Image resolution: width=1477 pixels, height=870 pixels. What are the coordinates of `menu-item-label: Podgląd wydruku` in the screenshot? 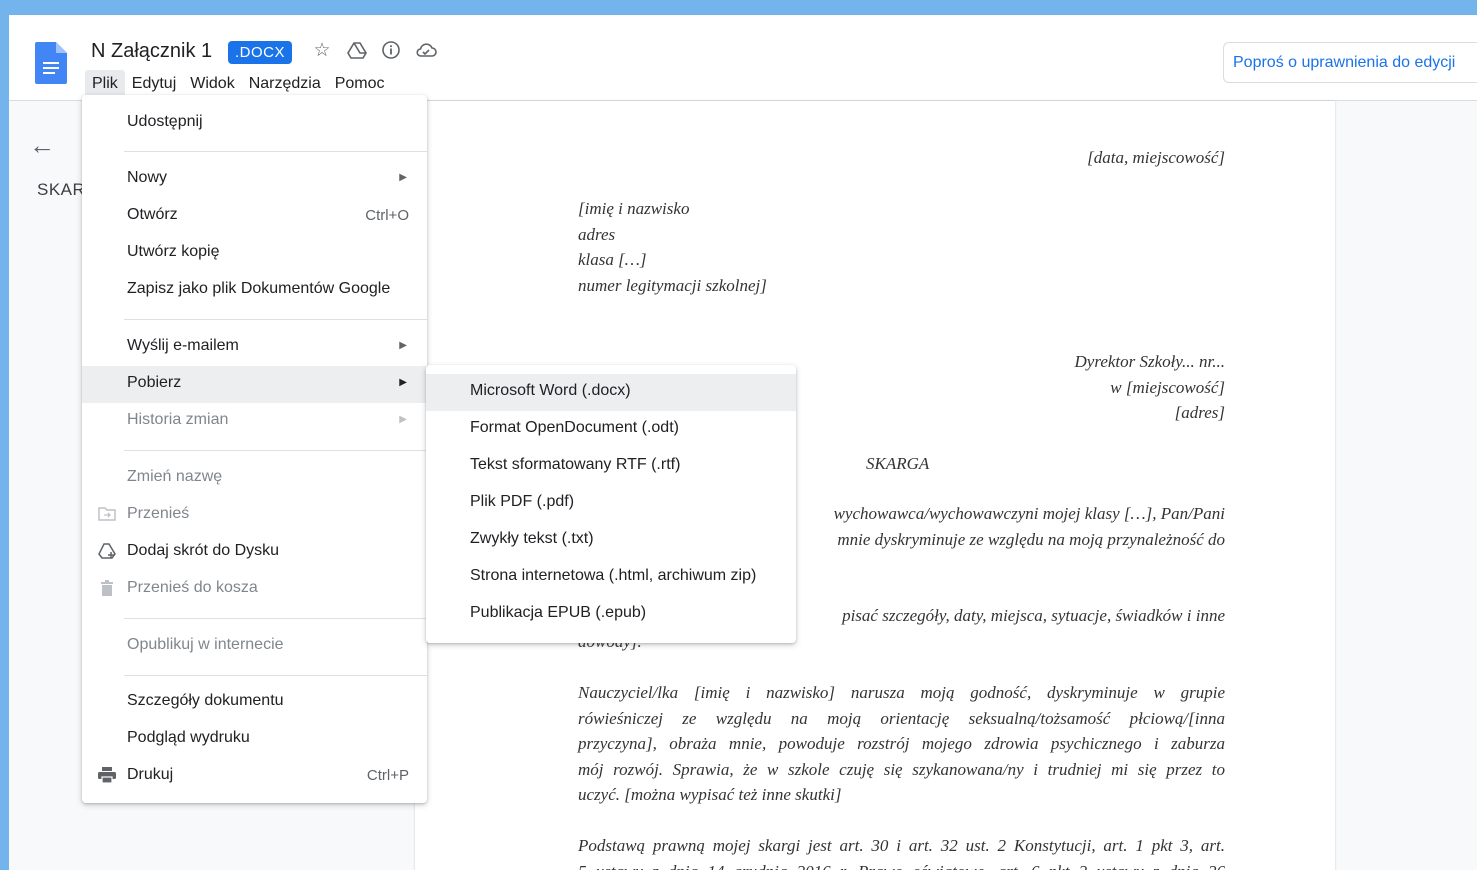 It's located at (188, 737).